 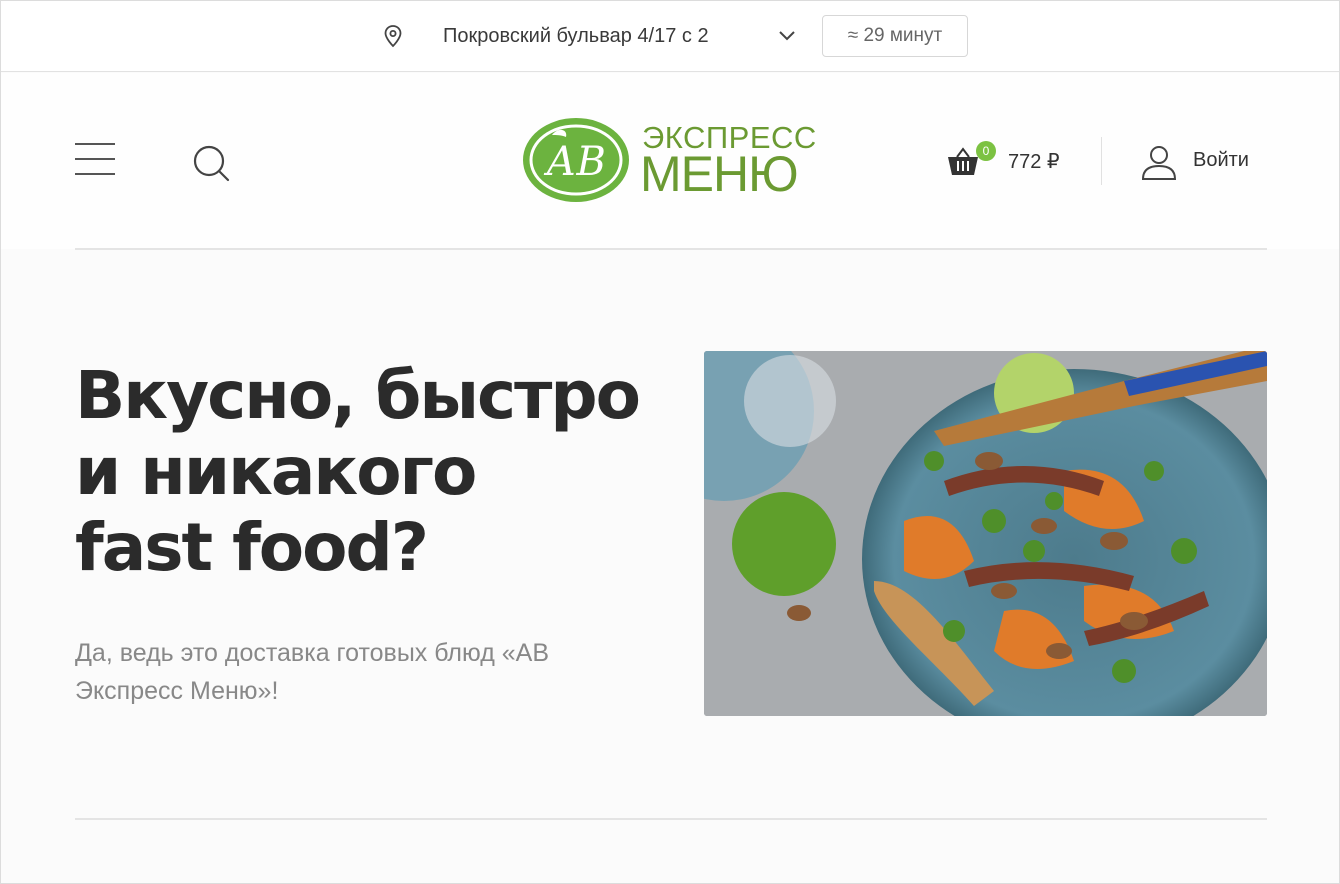 I want to click on cart-sum: 772 ₽, so click(x=1034, y=161).